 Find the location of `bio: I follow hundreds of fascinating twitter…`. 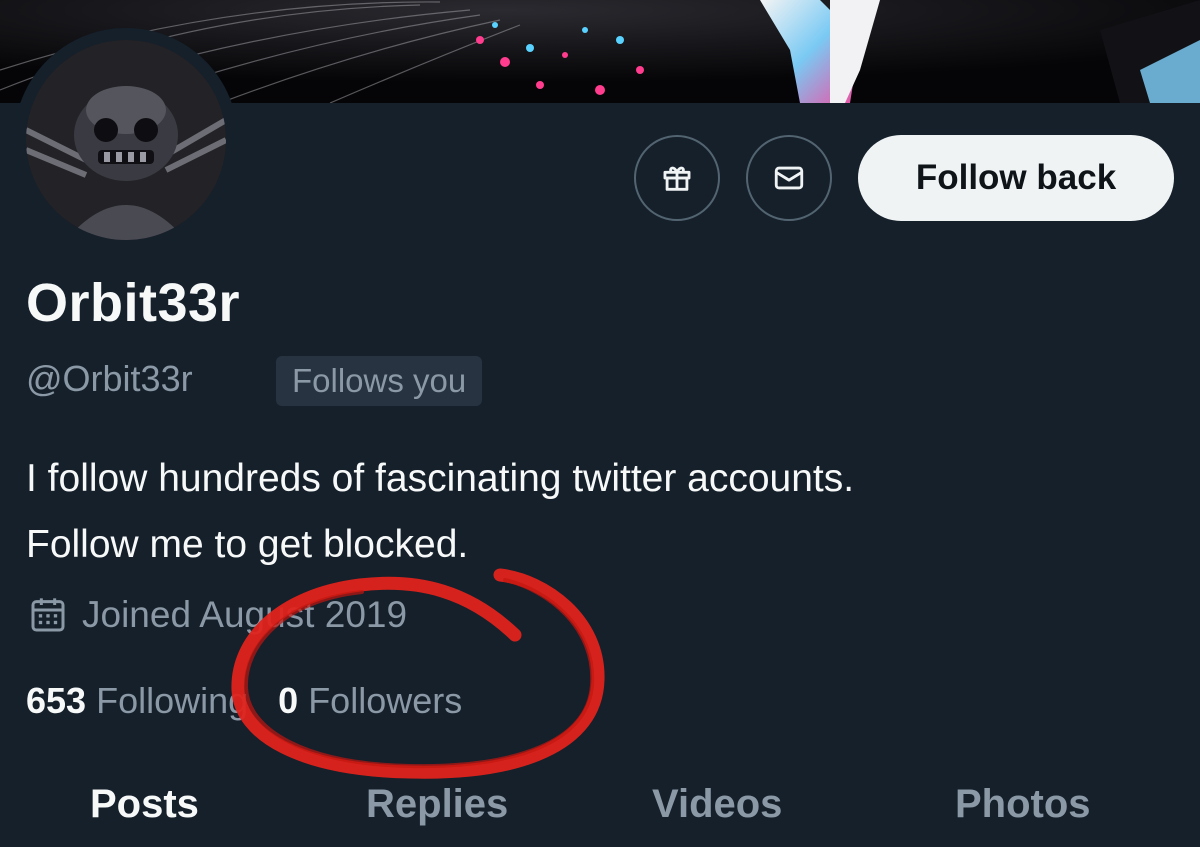

bio: I follow hundreds of fascinating twitter… is located at coordinates (596, 512).